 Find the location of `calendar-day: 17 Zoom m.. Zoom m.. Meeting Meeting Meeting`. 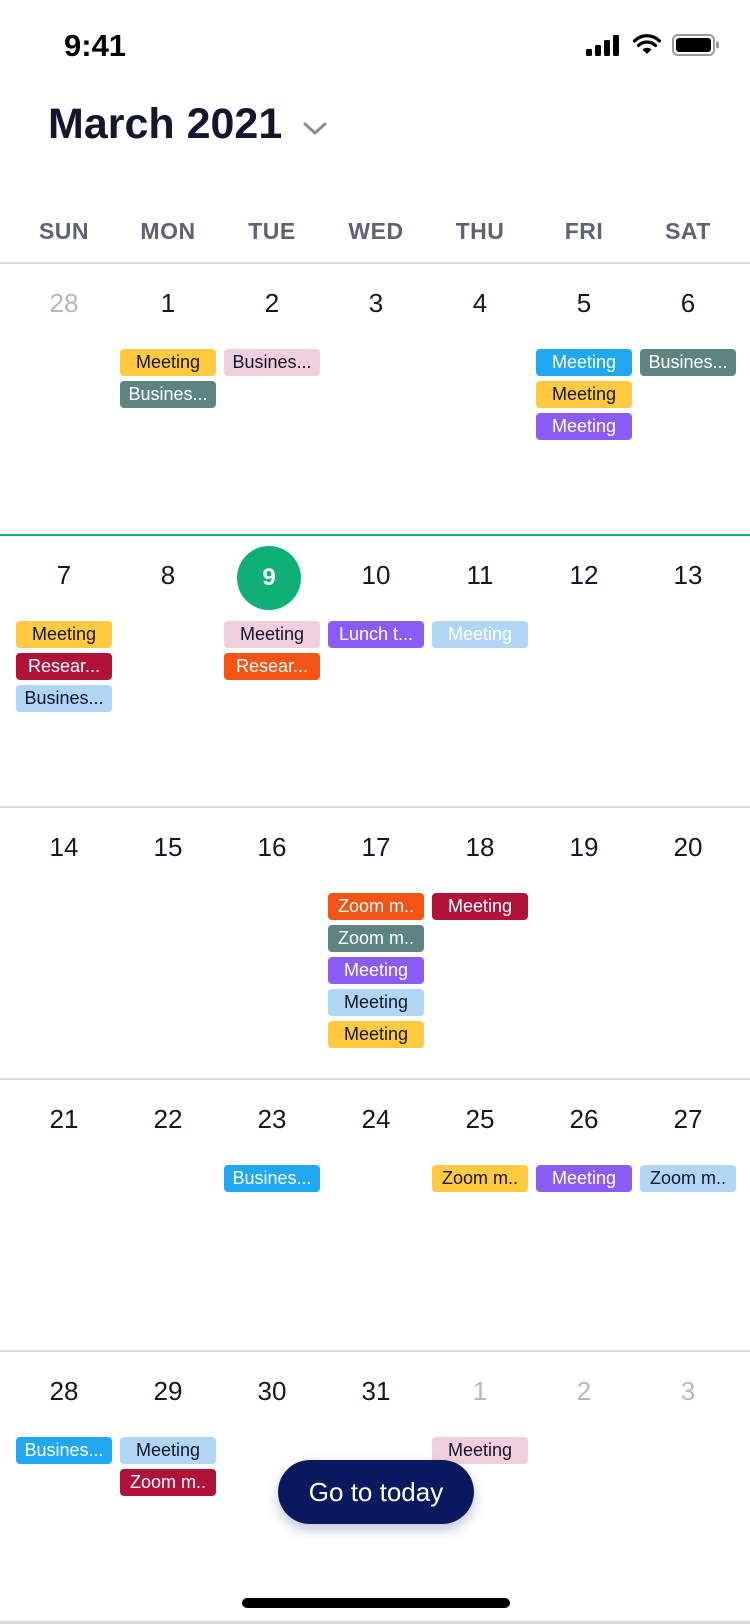

calendar-day: 17 Zoom m.. Zoom m.. Meeting Meeting Meeting is located at coordinates (376, 943).